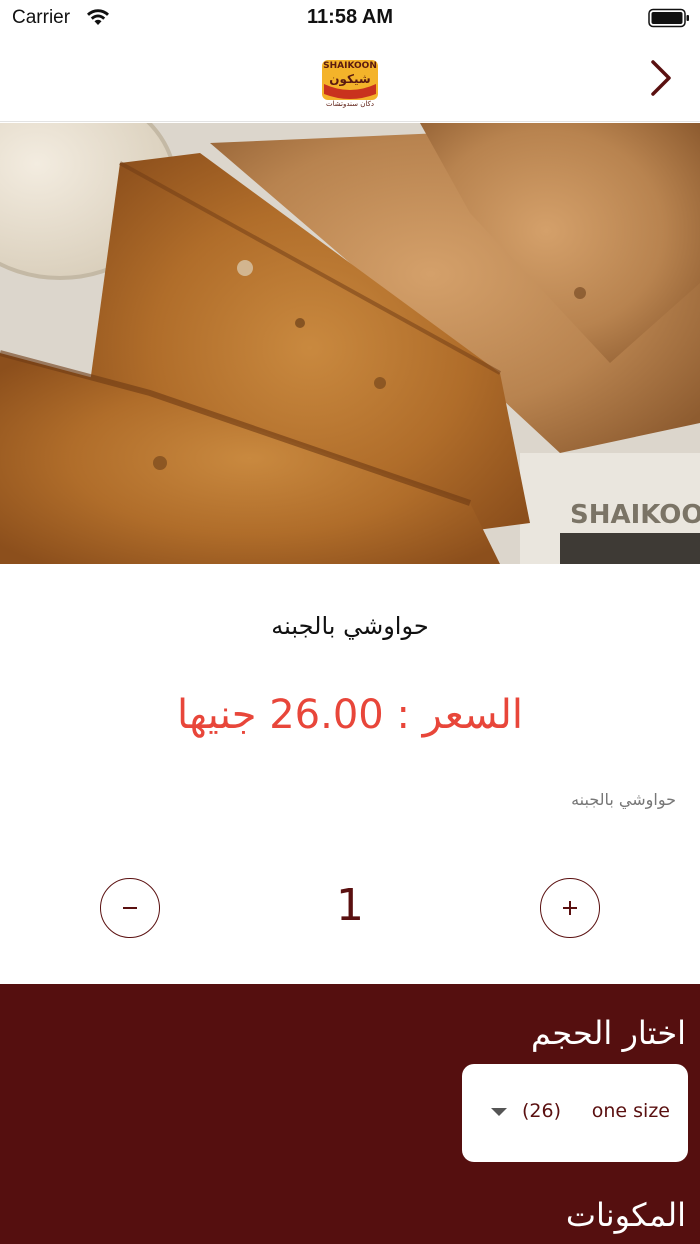  What do you see at coordinates (350, 905) in the screenshot?
I see `quantity-value: 1` at bounding box center [350, 905].